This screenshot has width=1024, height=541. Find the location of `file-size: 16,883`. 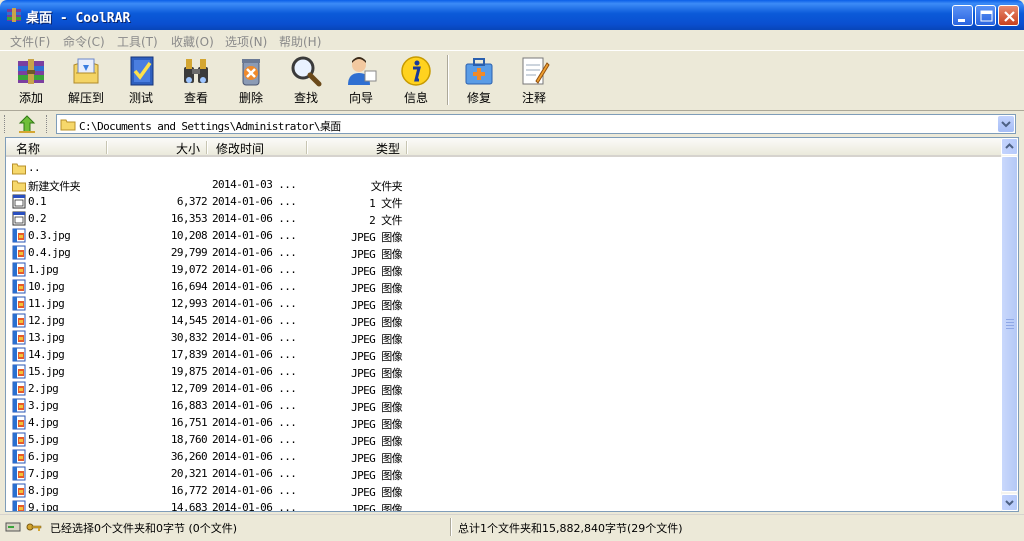

file-size: 16,883 is located at coordinates (189, 405).